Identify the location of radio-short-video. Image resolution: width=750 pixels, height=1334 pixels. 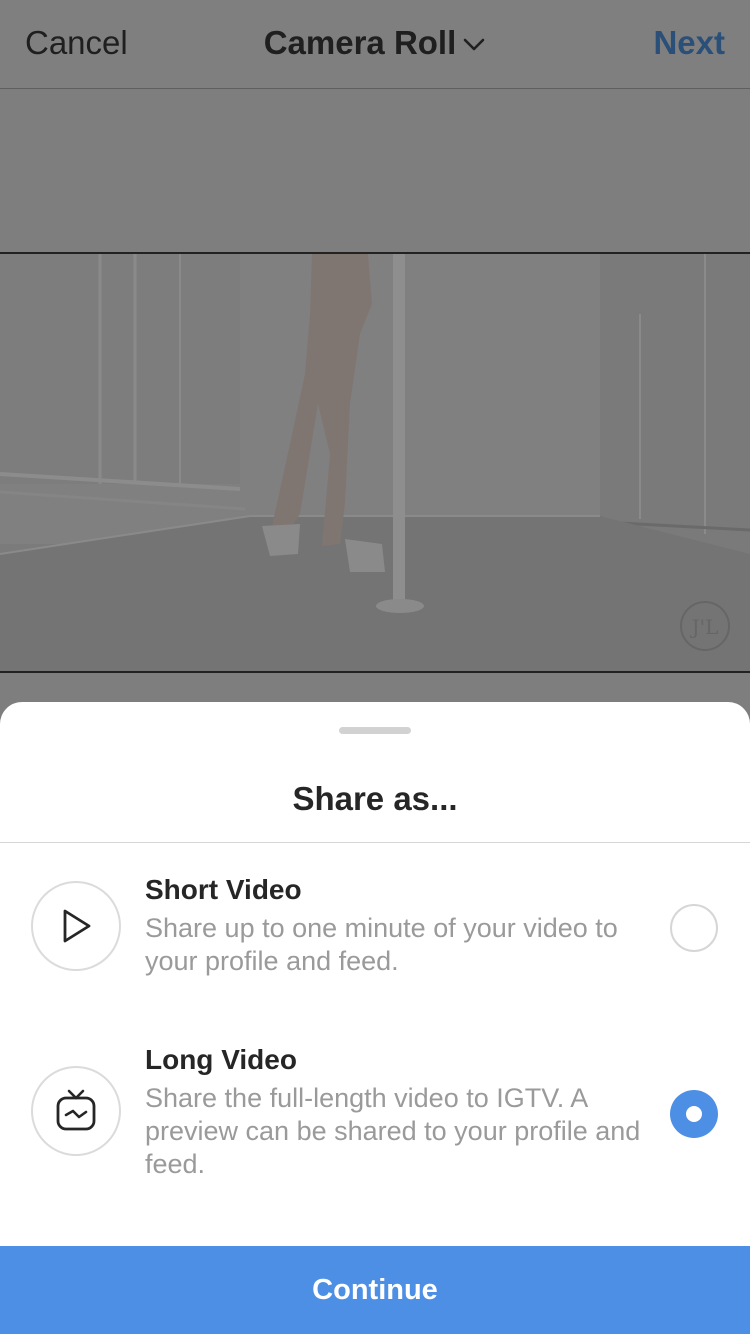
(694, 928).